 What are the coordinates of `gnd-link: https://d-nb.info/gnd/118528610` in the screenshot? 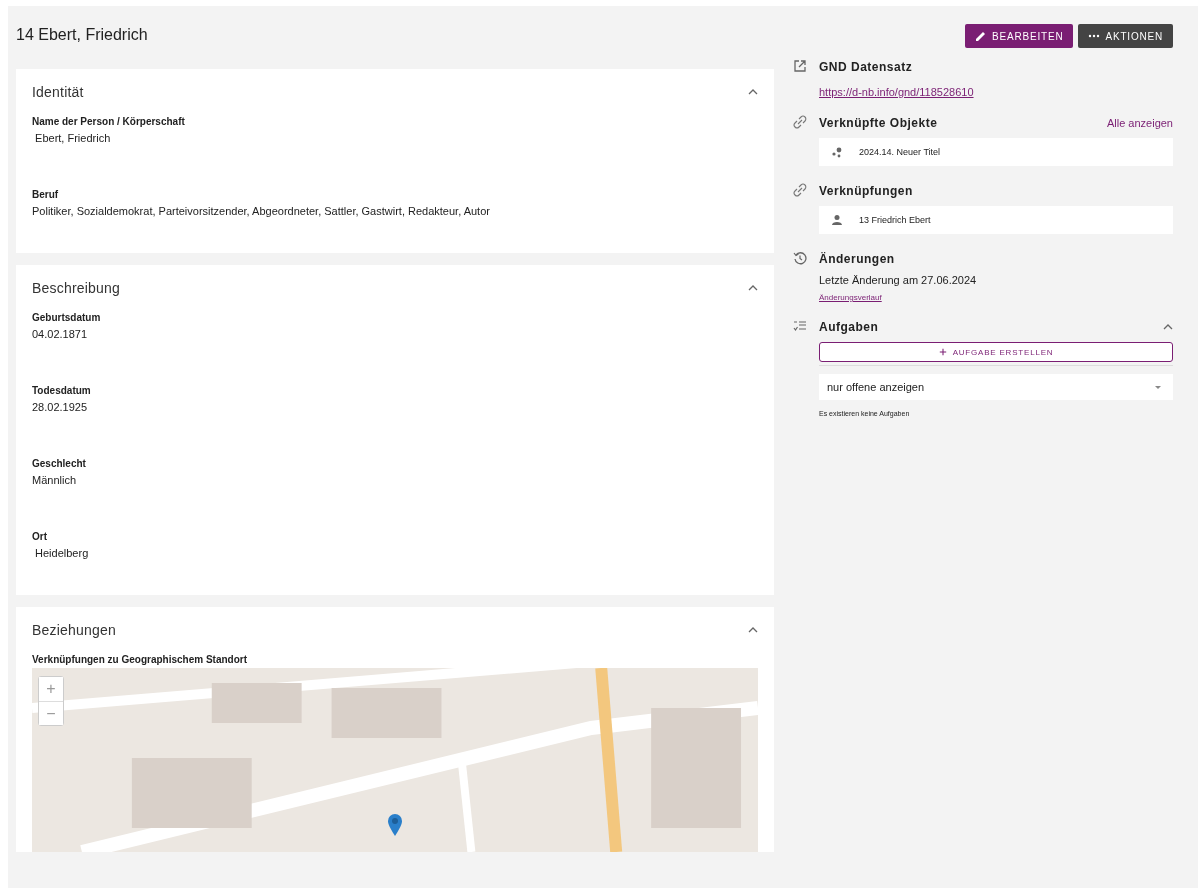 It's located at (896, 92).